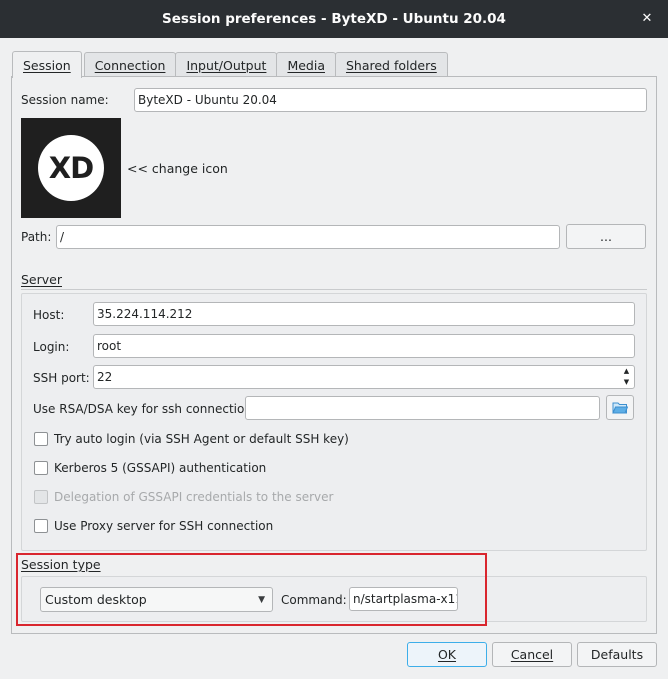 The width and height of the screenshot is (668, 679). Describe the element at coordinates (36, 237) in the screenshot. I see `path-label: Path:` at that location.